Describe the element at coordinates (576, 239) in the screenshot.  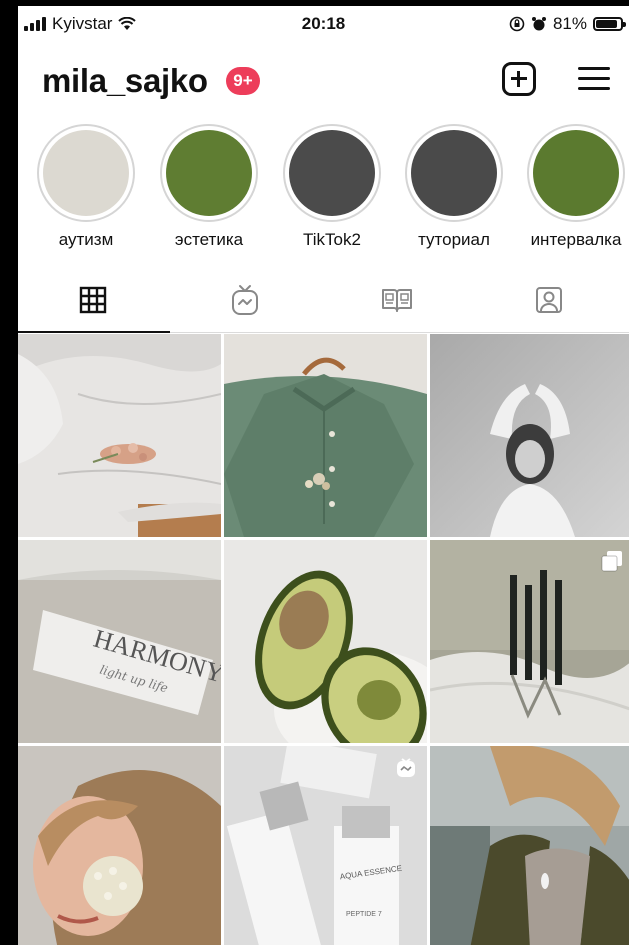
I see `highlight-label: интервалка` at that location.